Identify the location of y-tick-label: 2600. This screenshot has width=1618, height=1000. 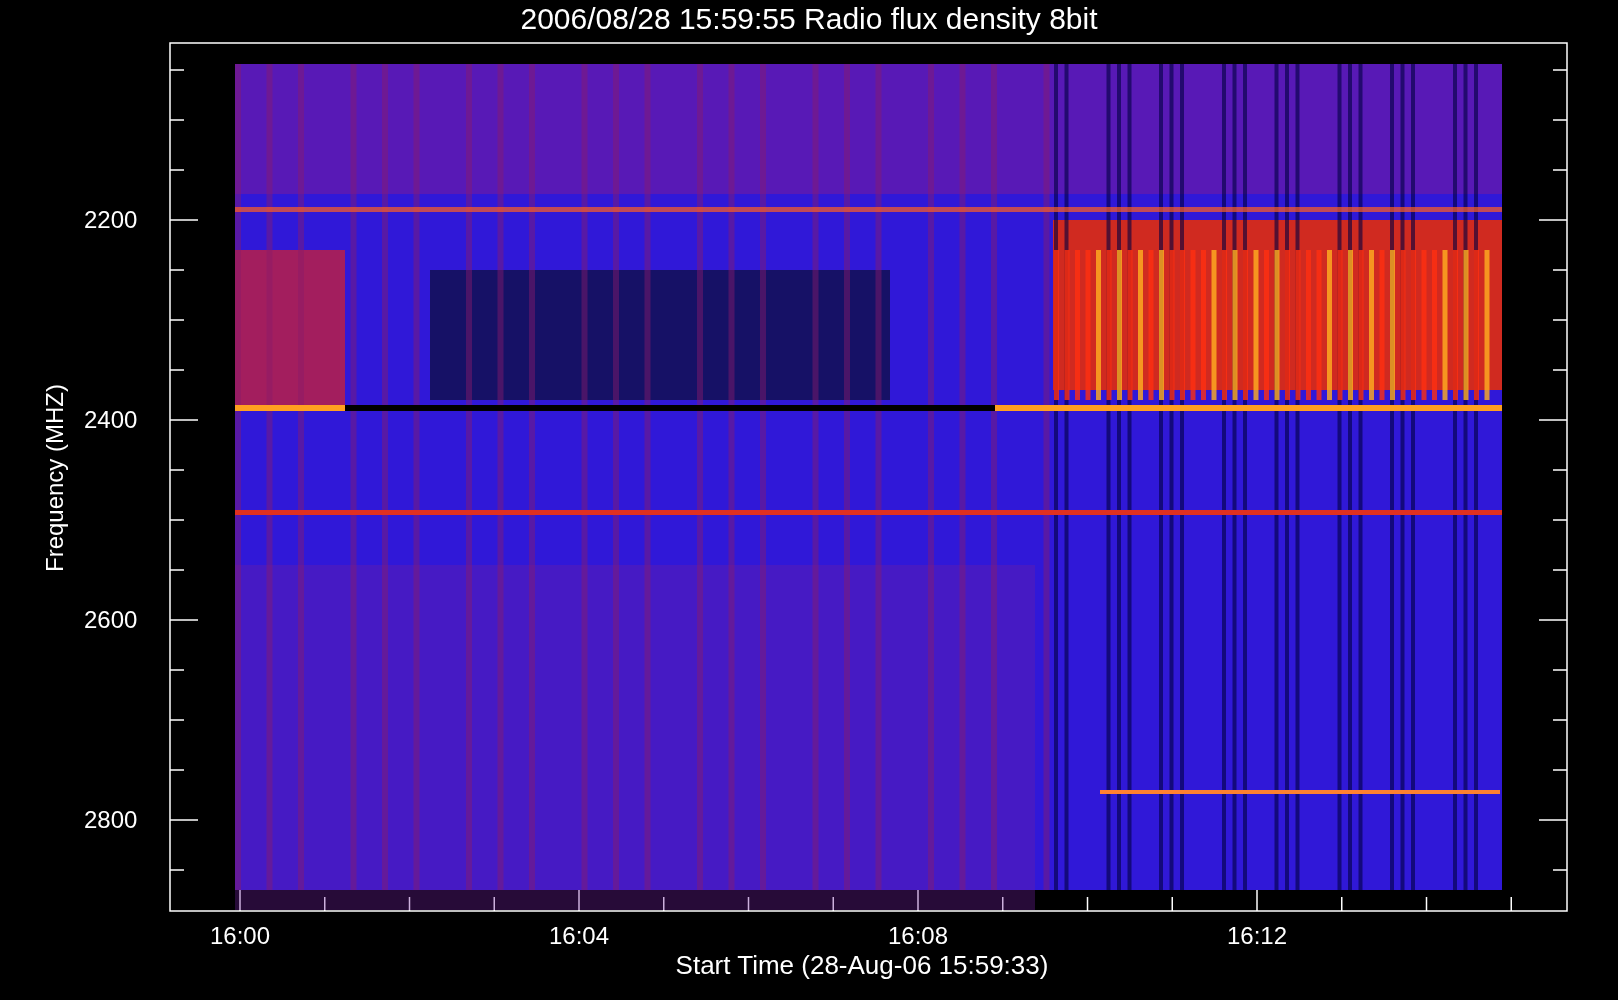
(111, 620).